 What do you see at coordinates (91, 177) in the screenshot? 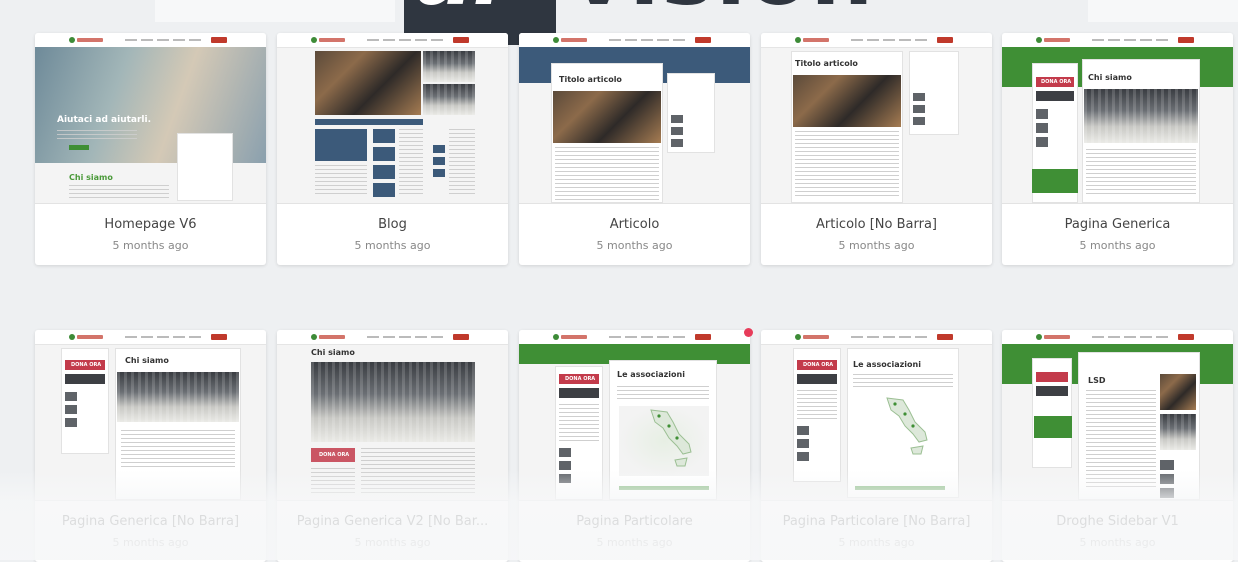
I see `mock-section-title: Chi siamo` at bounding box center [91, 177].